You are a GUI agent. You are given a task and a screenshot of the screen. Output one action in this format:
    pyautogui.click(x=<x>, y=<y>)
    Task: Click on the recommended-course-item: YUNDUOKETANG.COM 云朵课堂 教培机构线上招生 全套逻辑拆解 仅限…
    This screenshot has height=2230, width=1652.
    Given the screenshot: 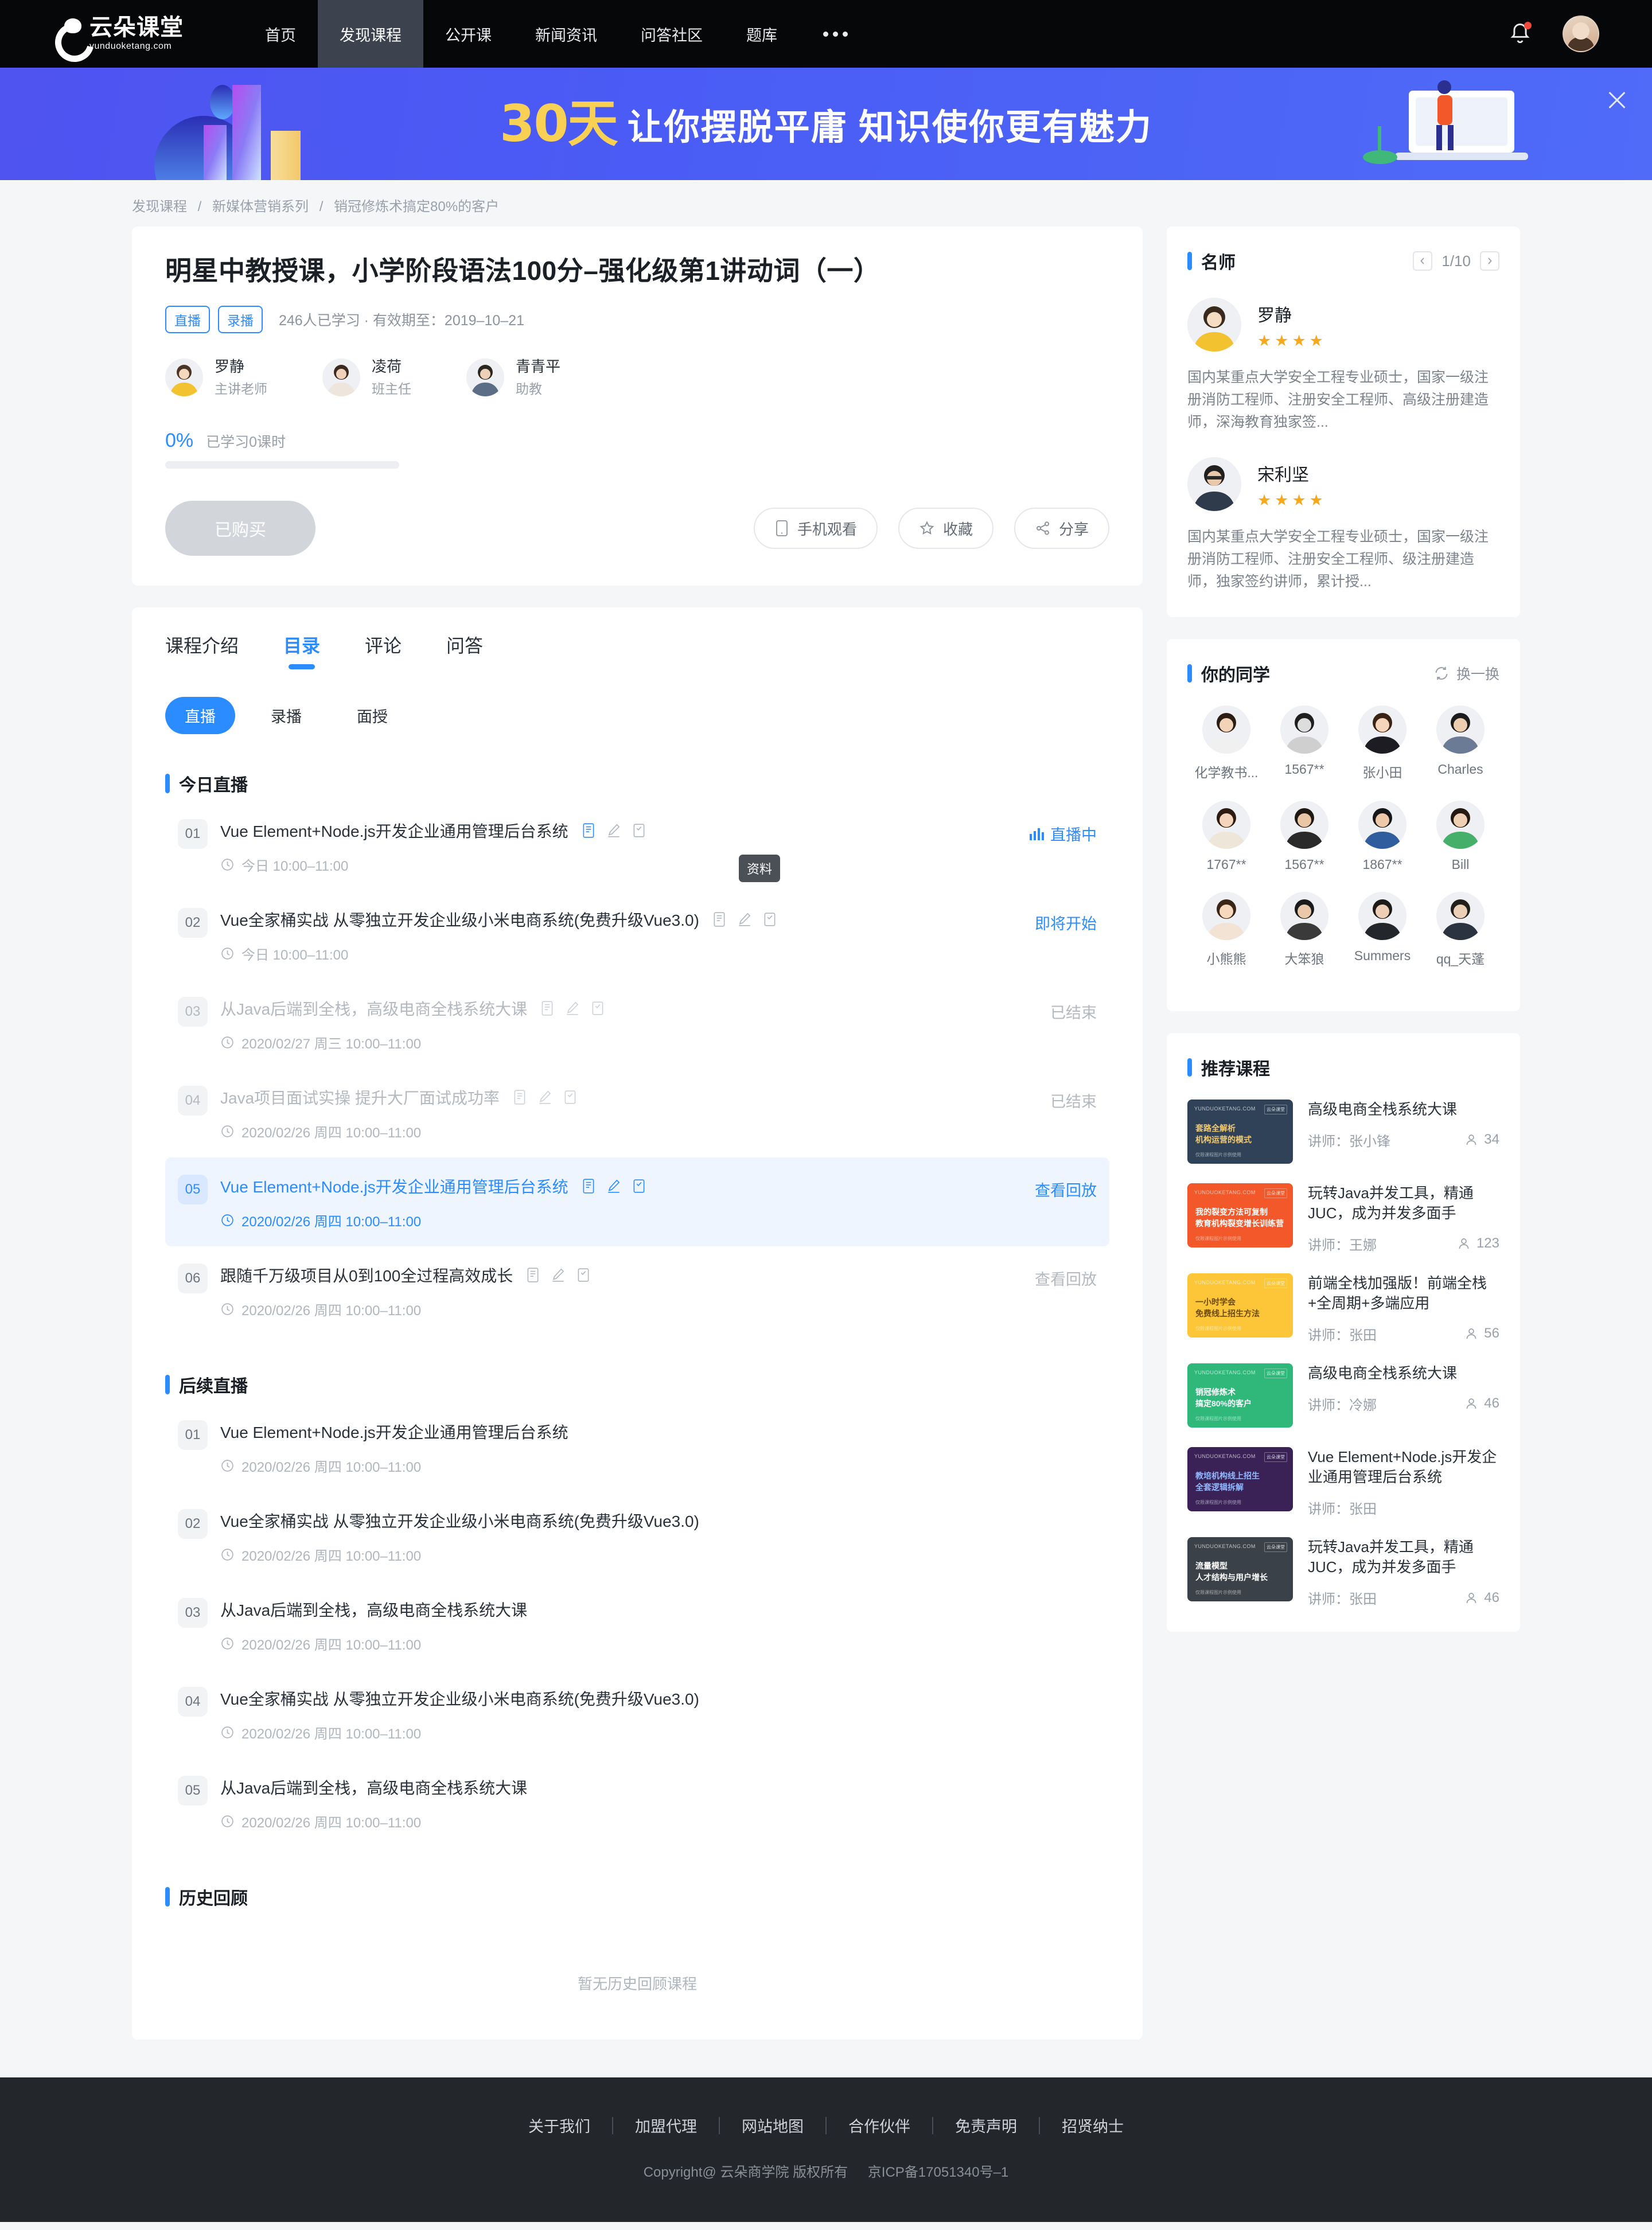 What is the action you would take?
    pyautogui.click(x=1343, y=1482)
    